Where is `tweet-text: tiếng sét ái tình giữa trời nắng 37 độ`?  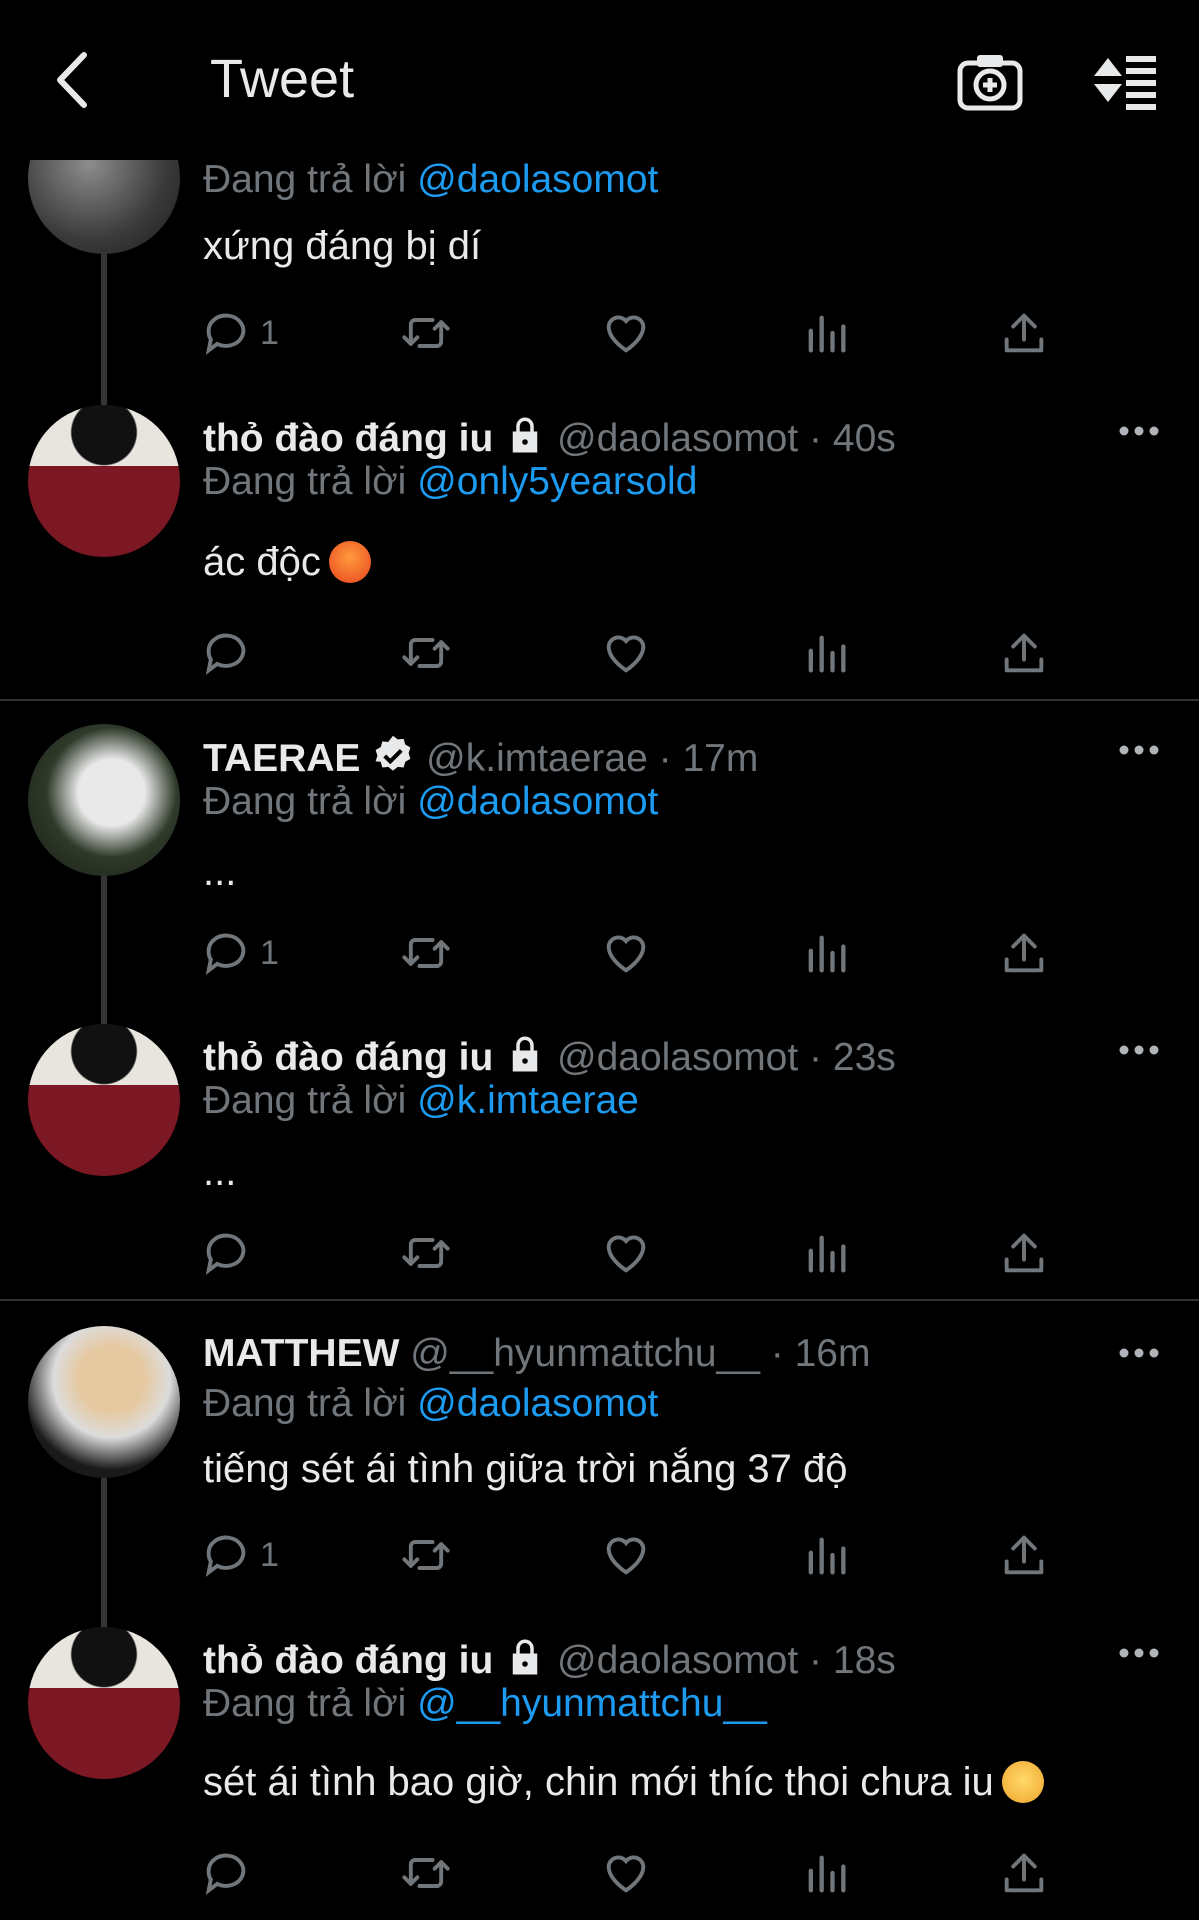 tweet-text: tiếng sét ái tình giữa trời nắng 37 độ is located at coordinates (525, 1469).